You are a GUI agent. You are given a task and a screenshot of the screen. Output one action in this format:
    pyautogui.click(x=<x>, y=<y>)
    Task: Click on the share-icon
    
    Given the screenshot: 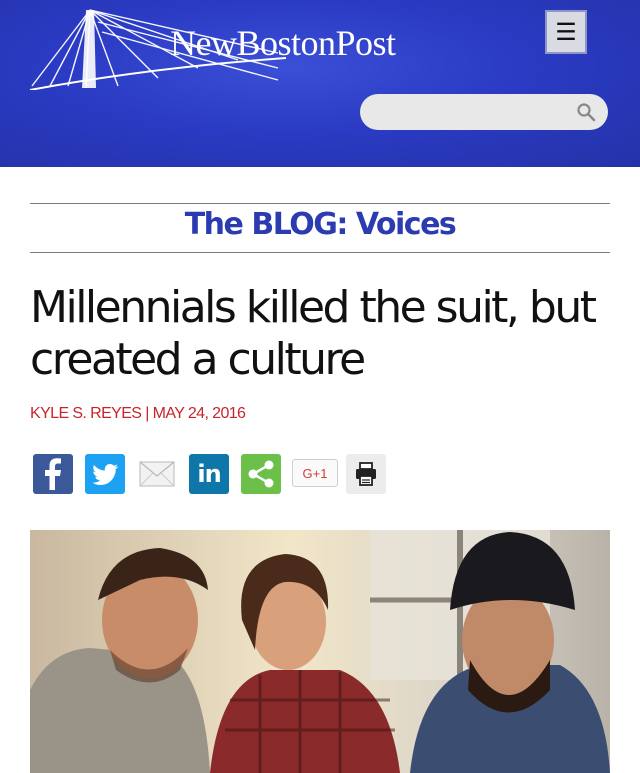 What is the action you would take?
    pyautogui.click(x=261, y=474)
    